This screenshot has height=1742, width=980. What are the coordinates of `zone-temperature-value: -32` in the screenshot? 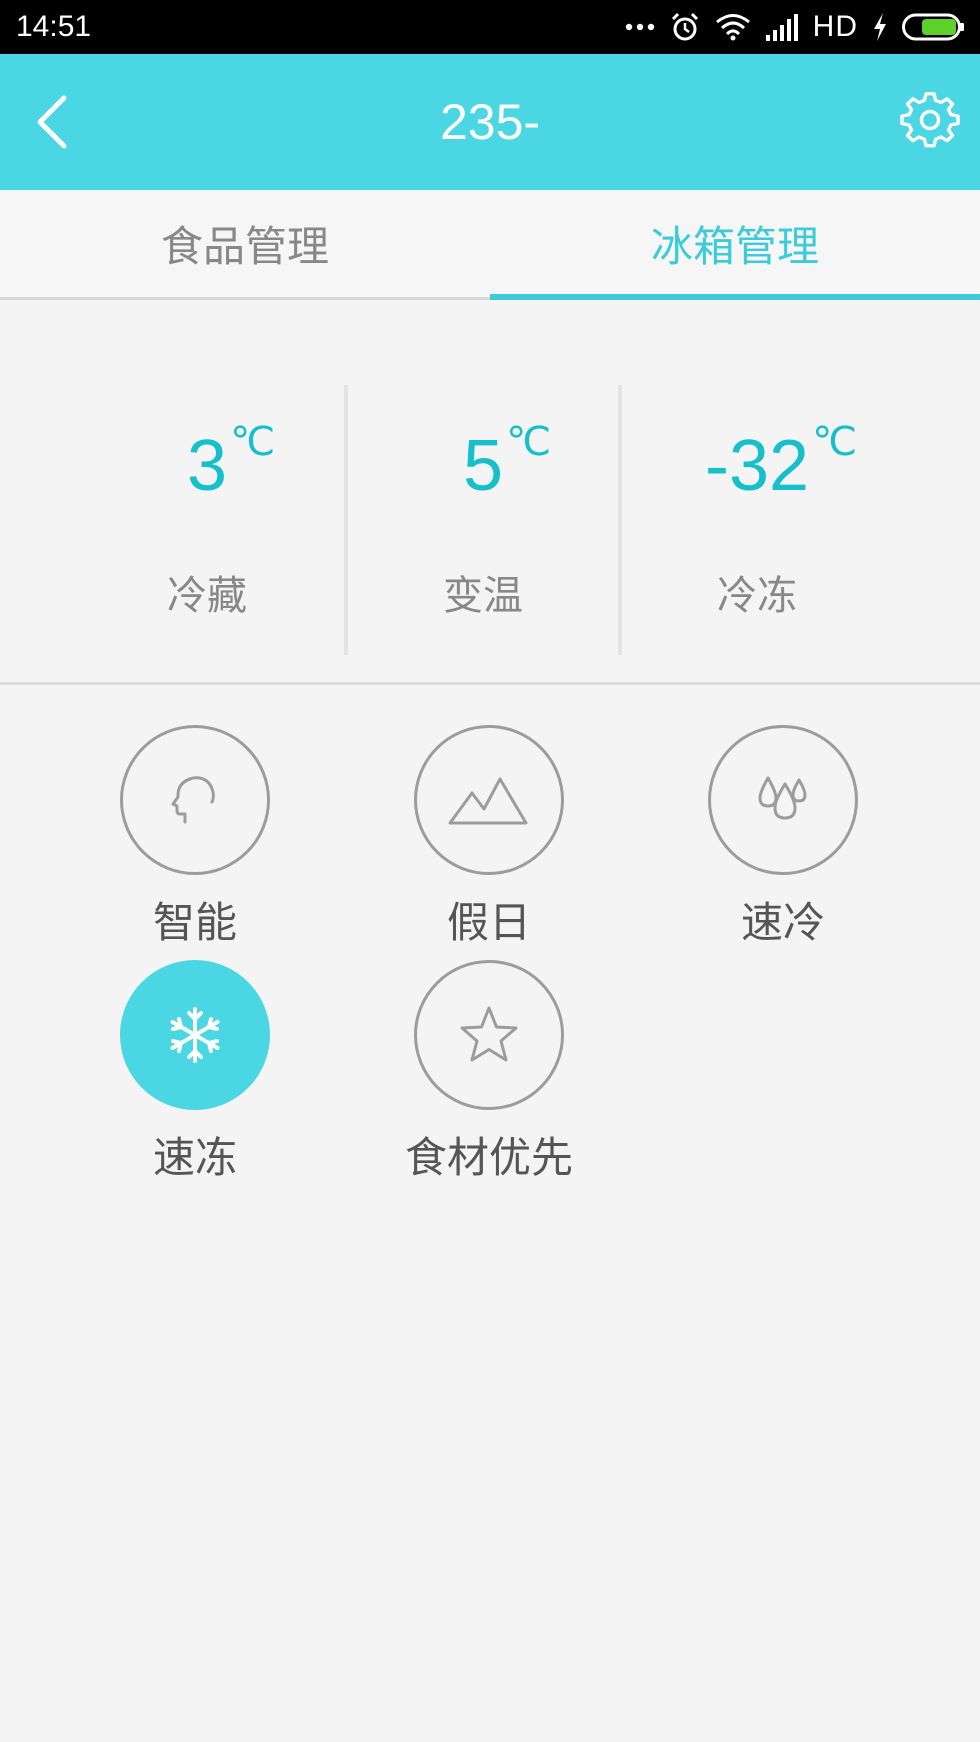 It's located at (757, 466).